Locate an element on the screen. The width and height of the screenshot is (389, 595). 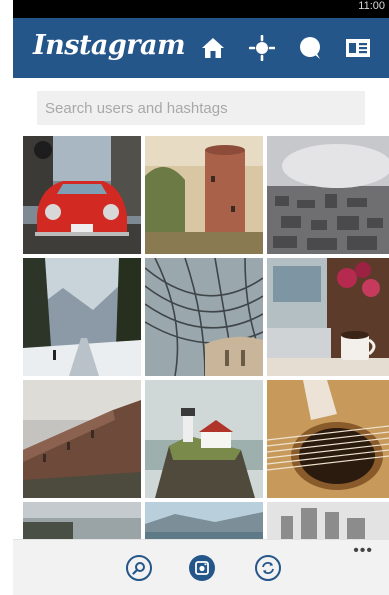
comment-icon is located at coordinates (310, 48).